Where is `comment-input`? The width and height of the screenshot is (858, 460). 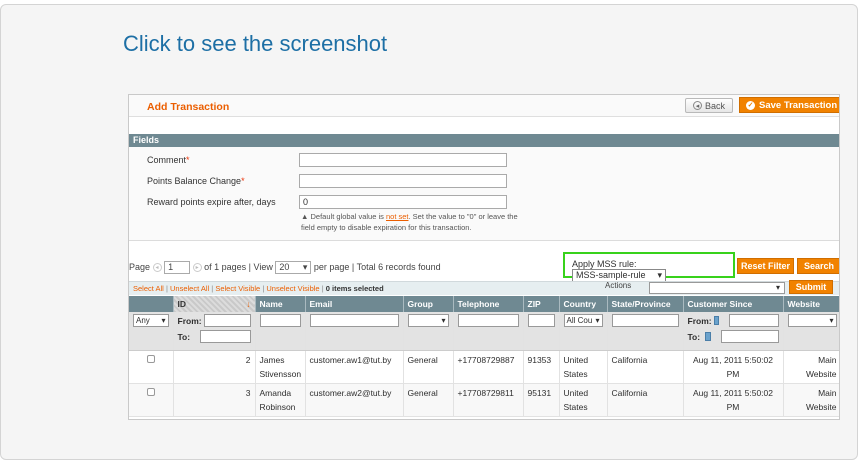
comment-input is located at coordinates (403, 160).